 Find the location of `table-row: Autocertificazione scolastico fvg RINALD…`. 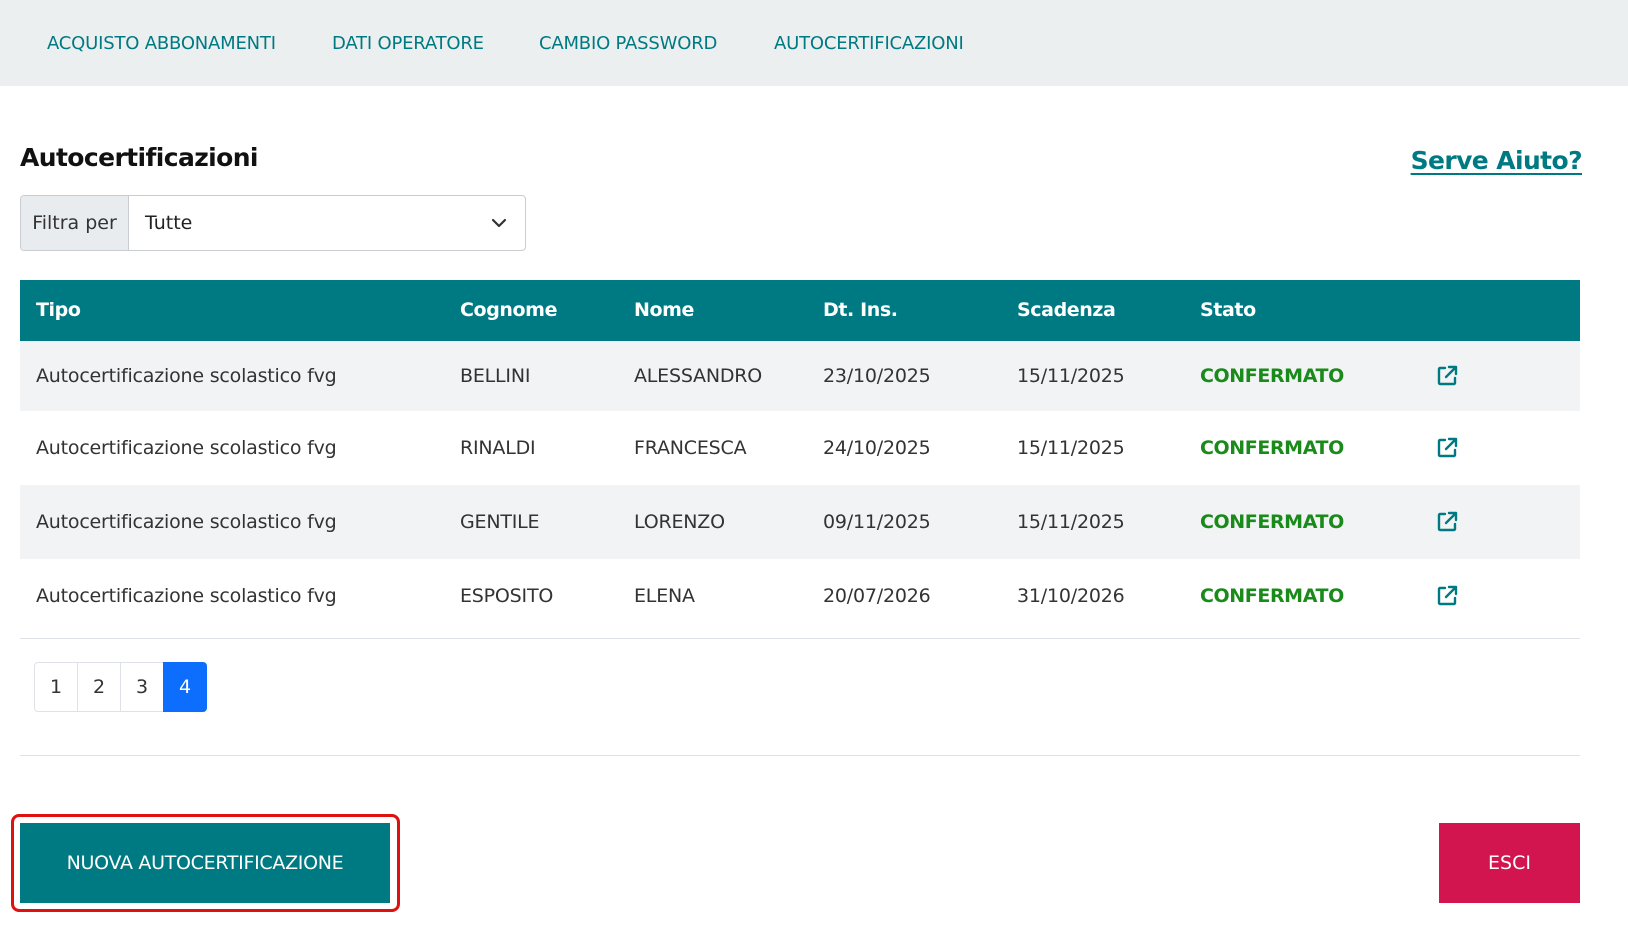

table-row: Autocertificazione scolastico fvg RINALD… is located at coordinates (800, 448).